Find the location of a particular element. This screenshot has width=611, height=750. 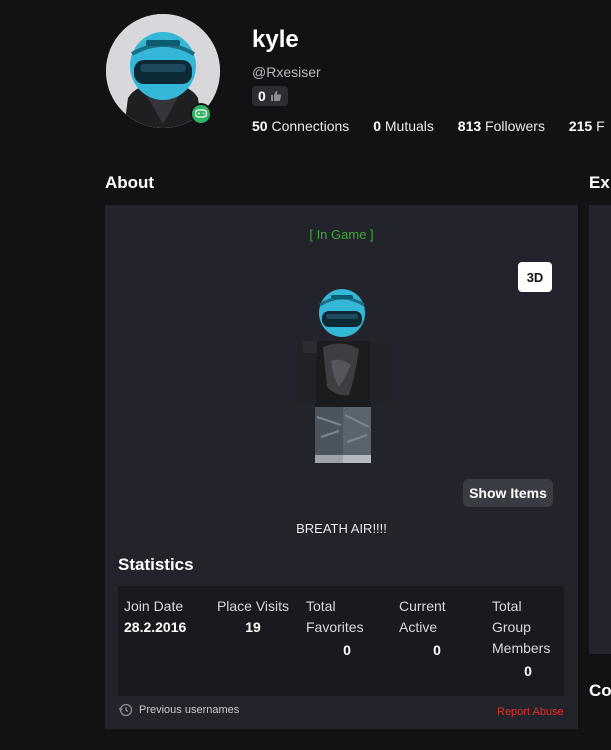

view-3d-button: 3D is located at coordinates (535, 277).